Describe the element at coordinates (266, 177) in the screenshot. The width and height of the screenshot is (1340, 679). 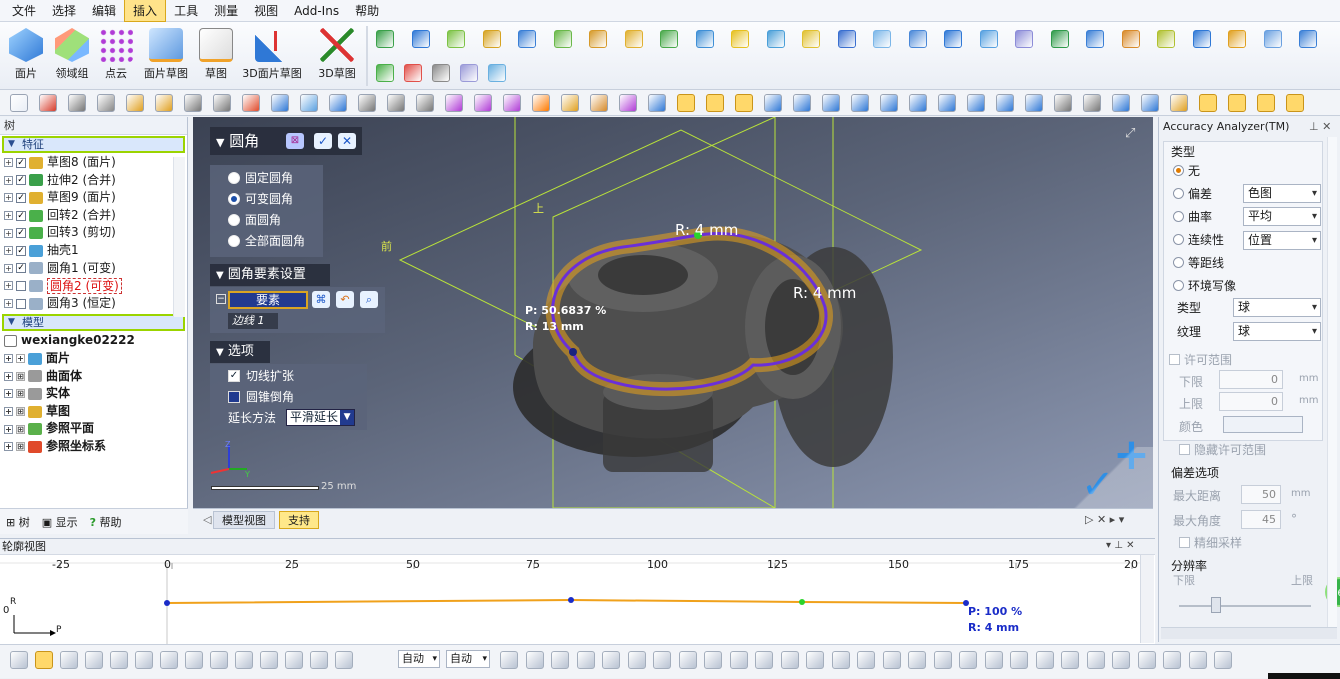
I see `fillet-type-radio: 固定圆角` at that location.